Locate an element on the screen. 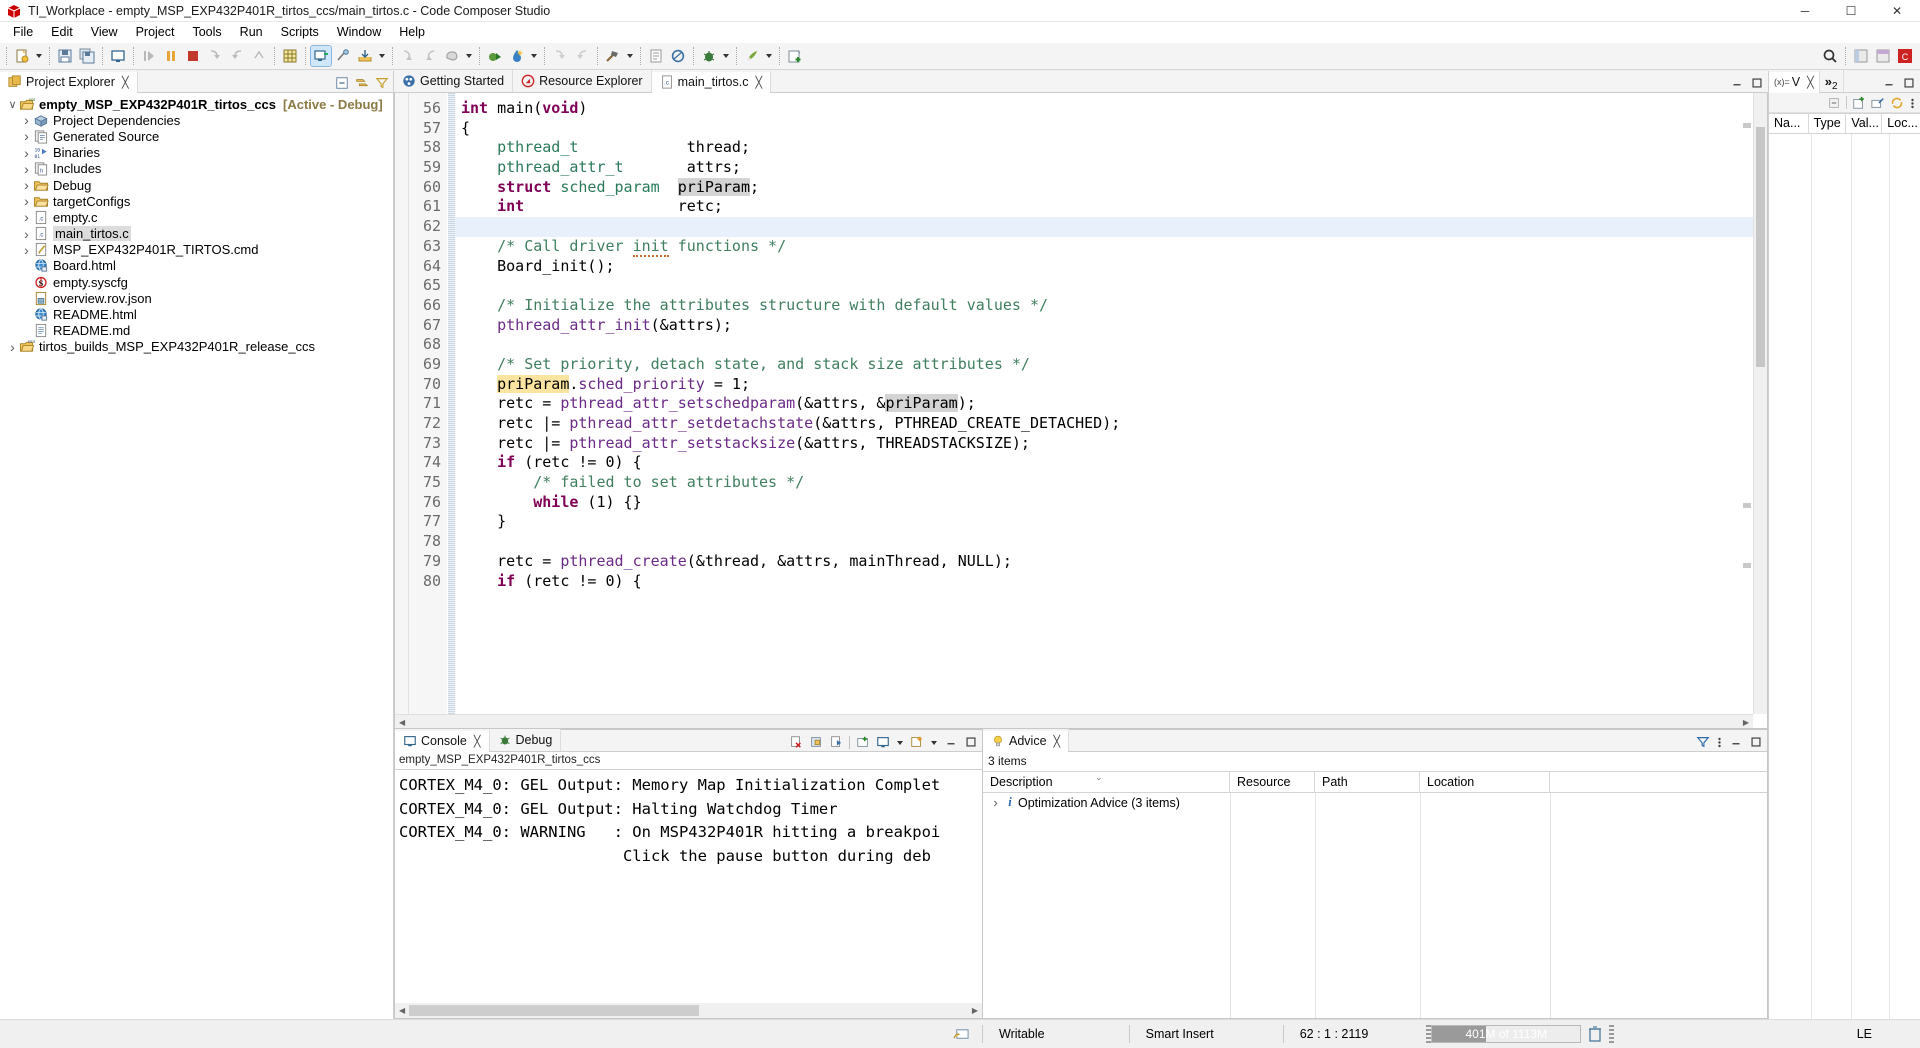  editor-marker-gutter is located at coordinates (402, 410).